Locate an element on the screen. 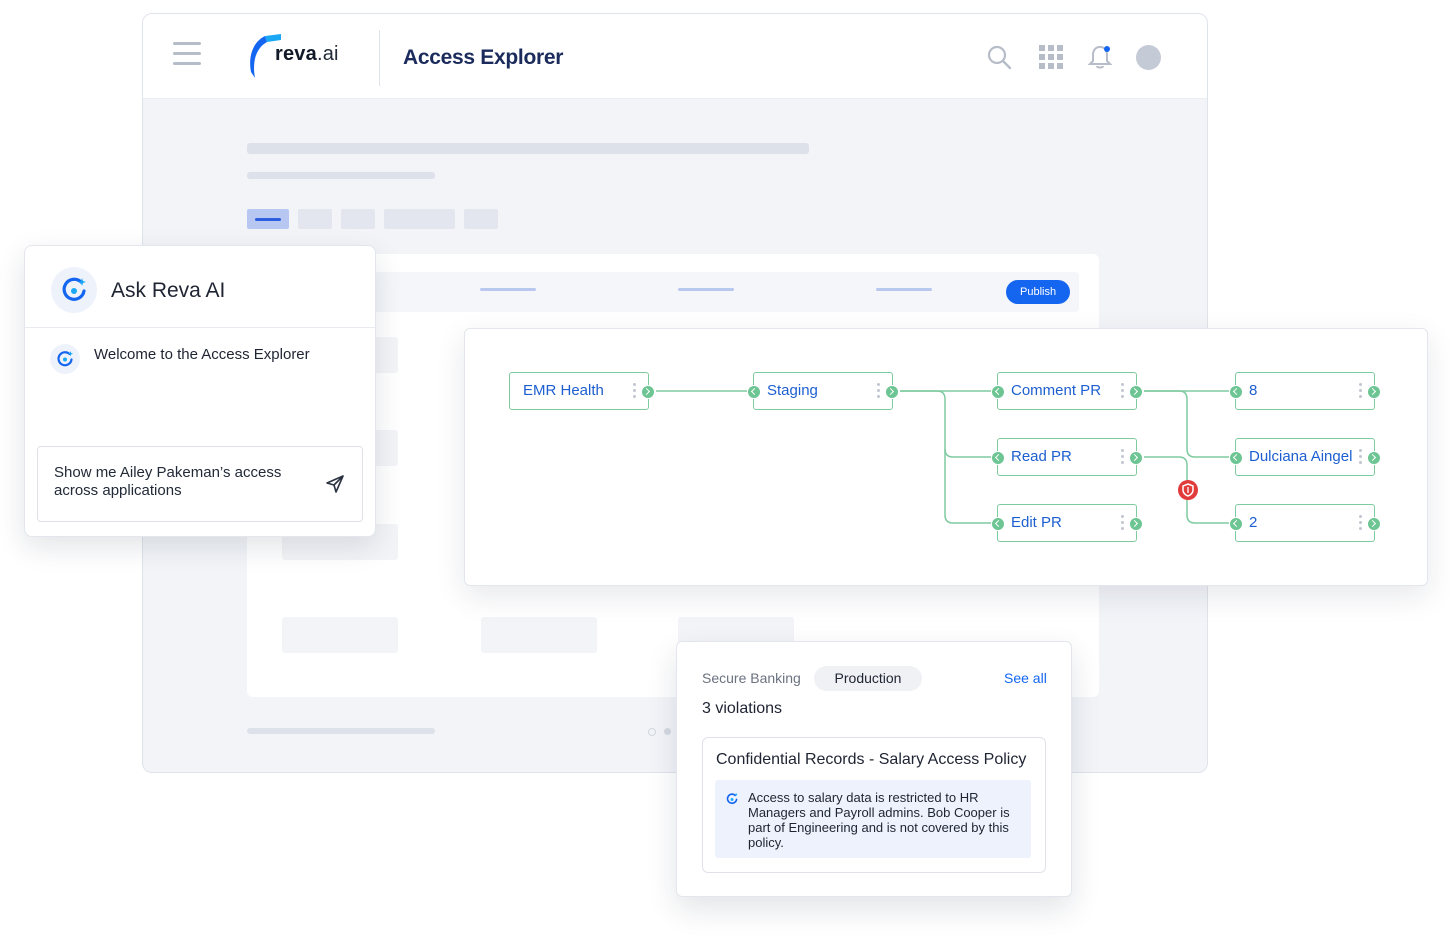  graph-node: 8 is located at coordinates (1305, 391).